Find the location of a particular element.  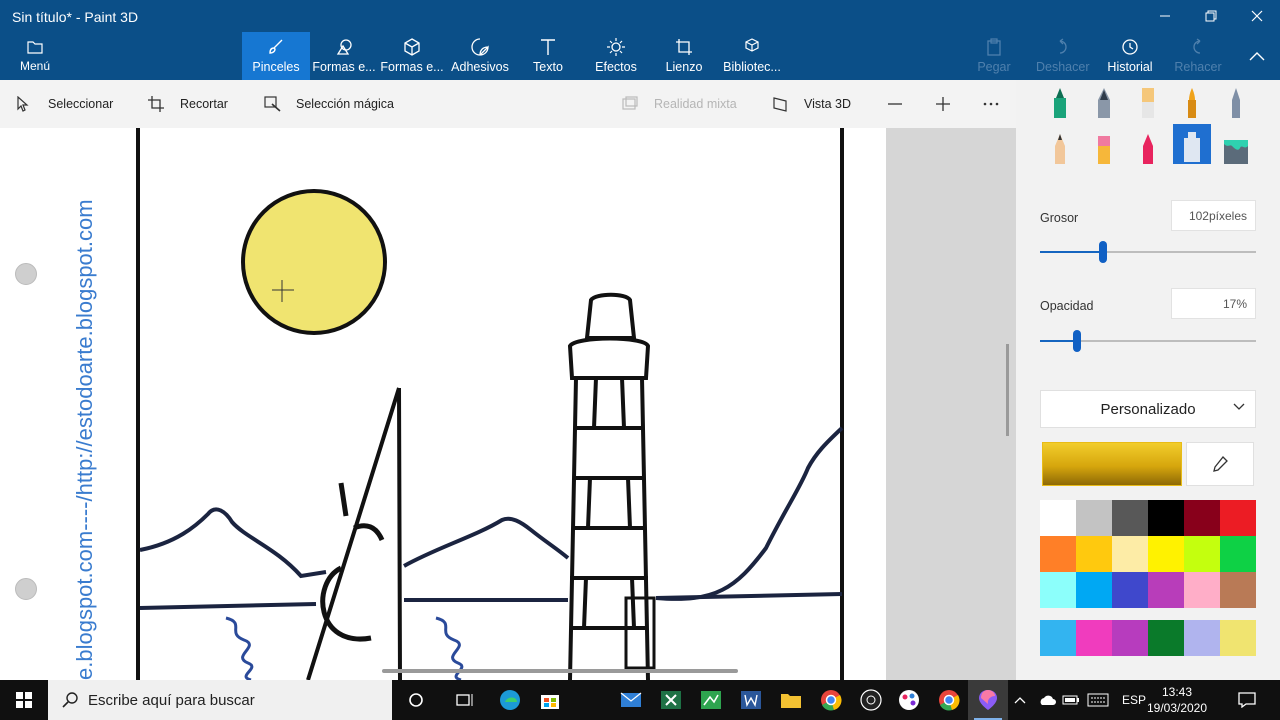

tab-lienzo: Lienzo is located at coordinates (684, 56).